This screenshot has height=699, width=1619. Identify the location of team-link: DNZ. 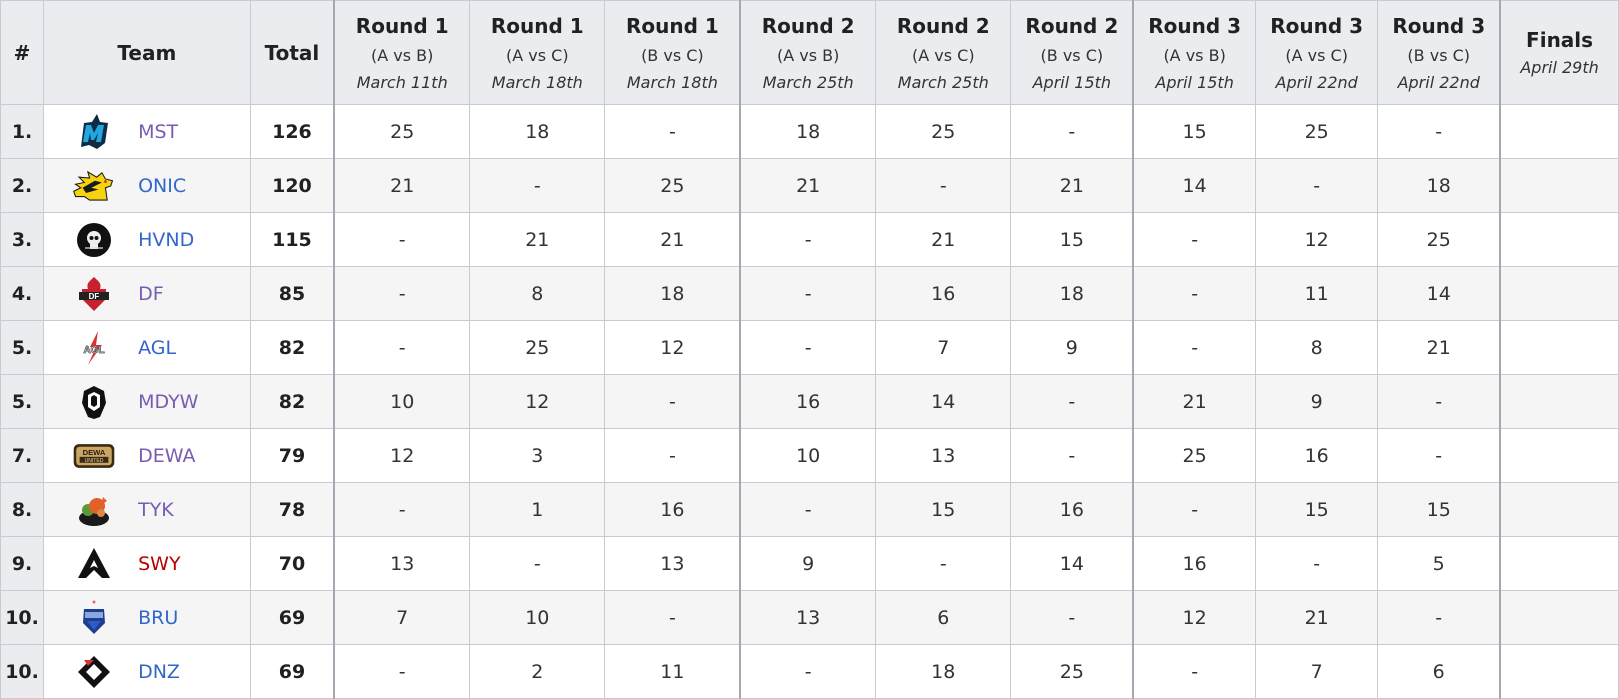
(159, 672).